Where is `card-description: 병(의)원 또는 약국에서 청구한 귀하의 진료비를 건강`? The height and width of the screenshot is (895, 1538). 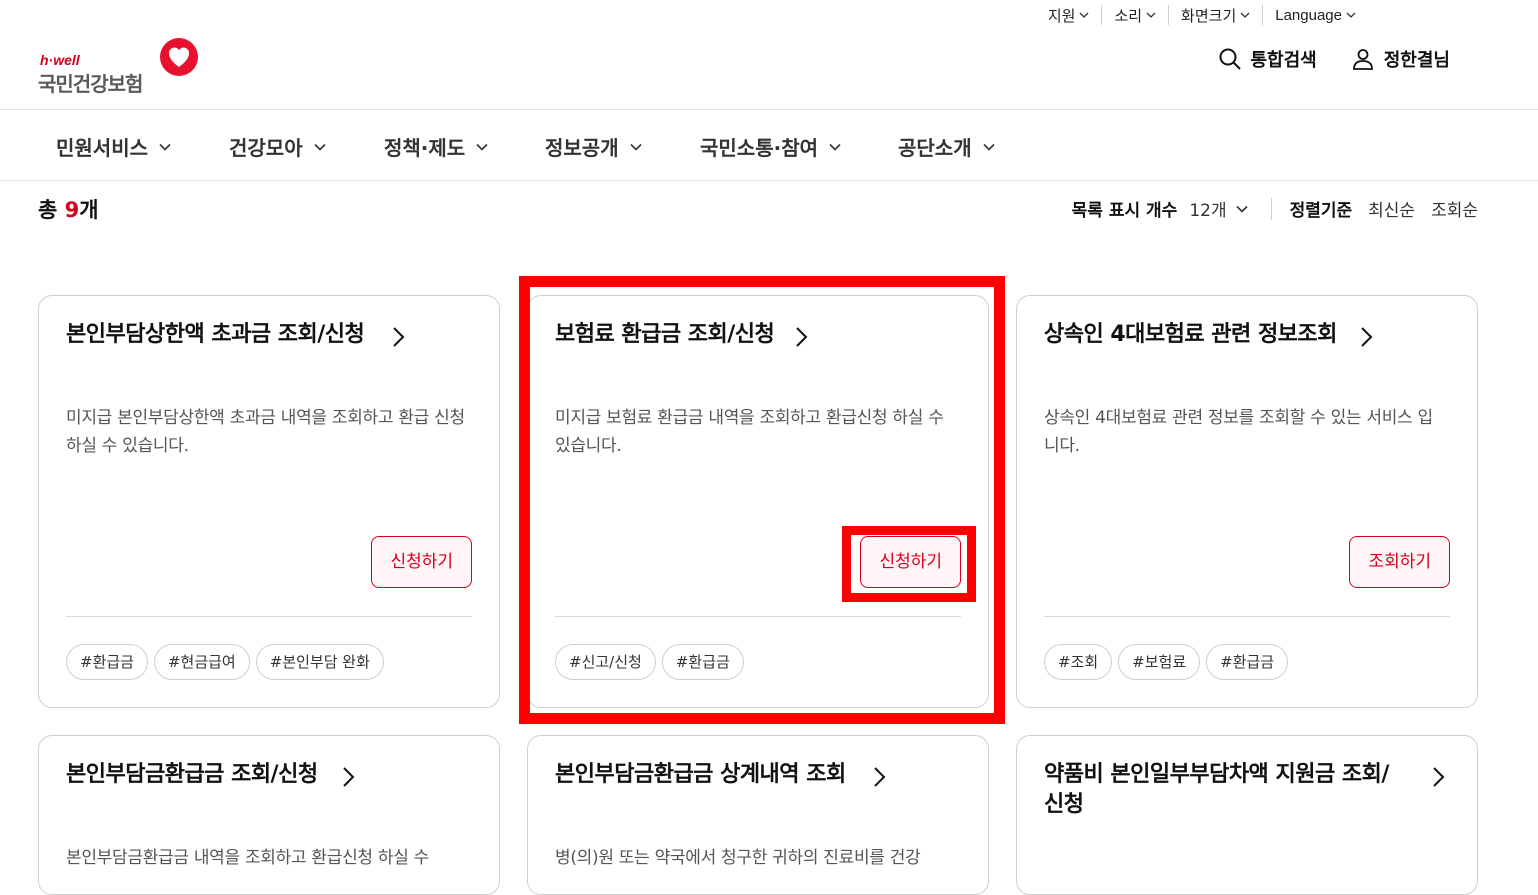 card-description: 병(의)원 또는 약국에서 청구한 귀하의 진료비를 건강 is located at coordinates (738, 858).